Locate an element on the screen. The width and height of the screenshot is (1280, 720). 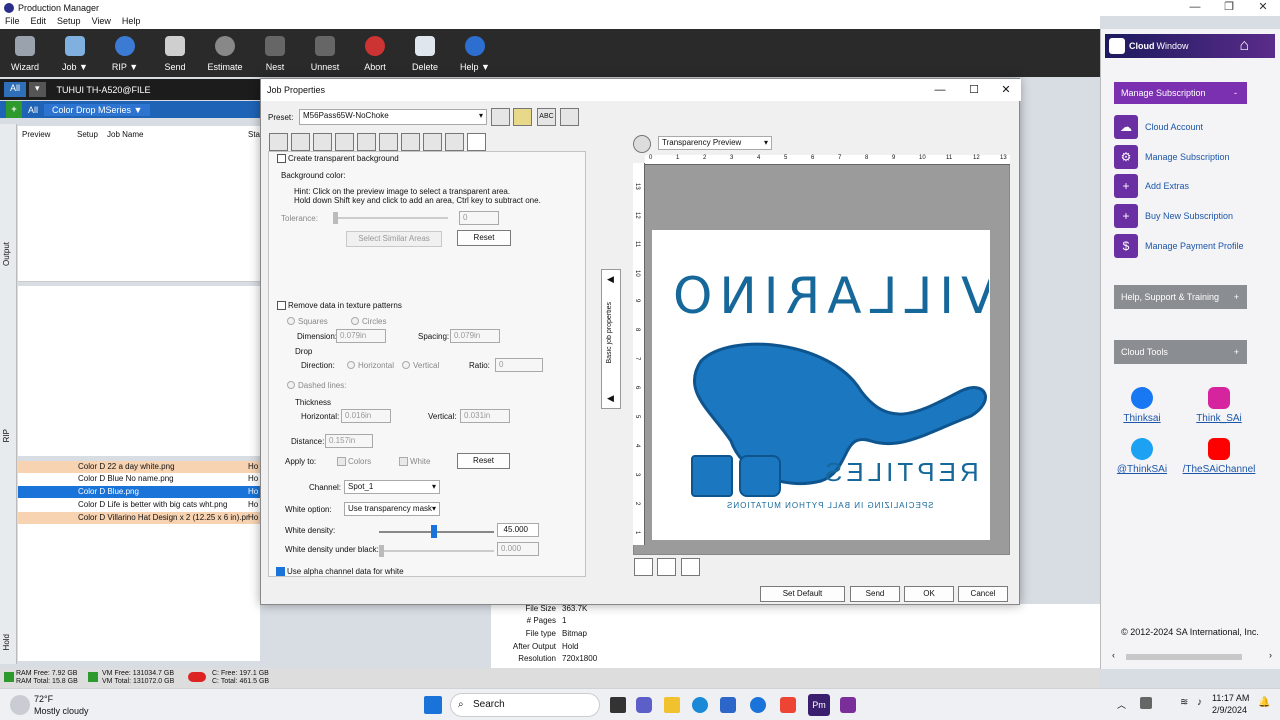
app-icon is located at coordinates (758, 705).